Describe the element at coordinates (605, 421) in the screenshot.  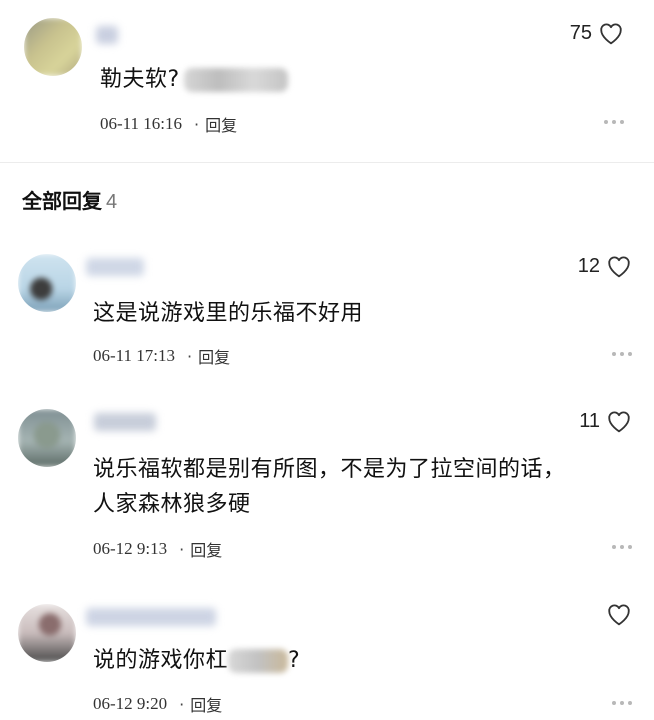
I see `like-button: 11` at that location.